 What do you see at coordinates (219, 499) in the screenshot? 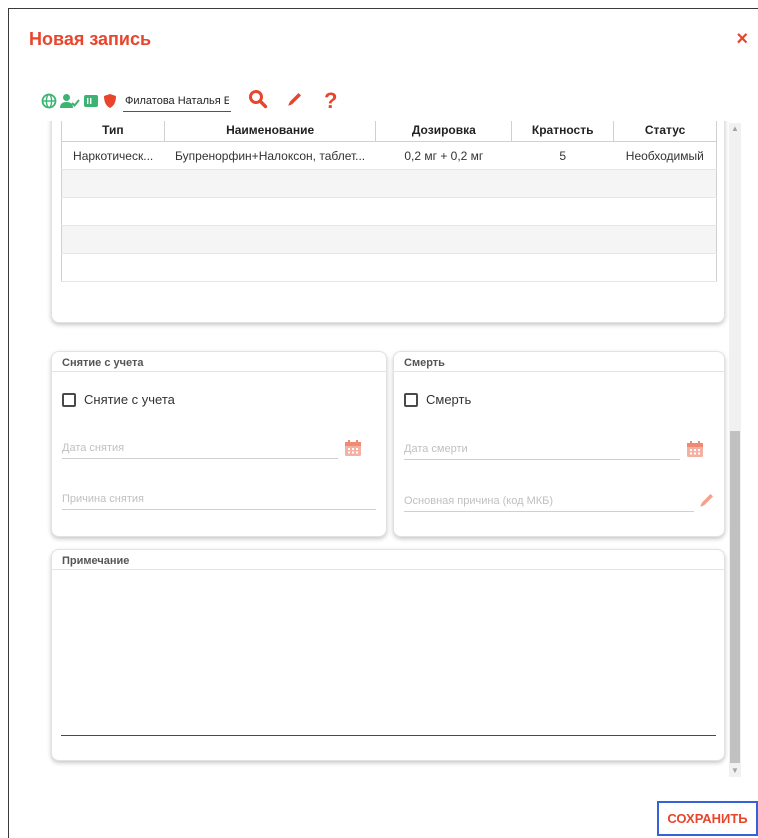
I see `deregistration-reason-field` at bounding box center [219, 499].